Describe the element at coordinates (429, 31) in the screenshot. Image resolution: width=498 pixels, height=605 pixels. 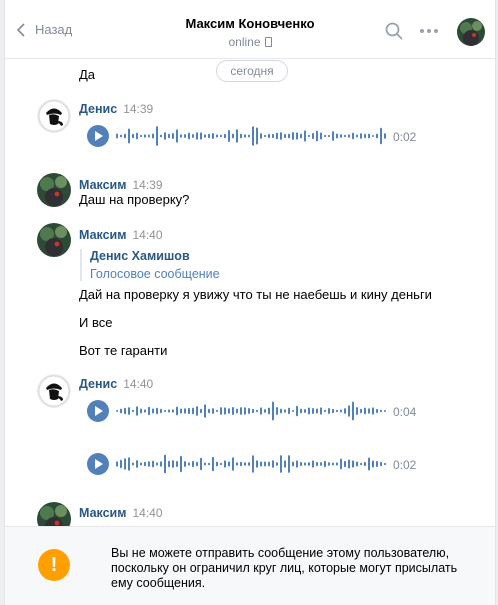
I see `more-icon` at that location.